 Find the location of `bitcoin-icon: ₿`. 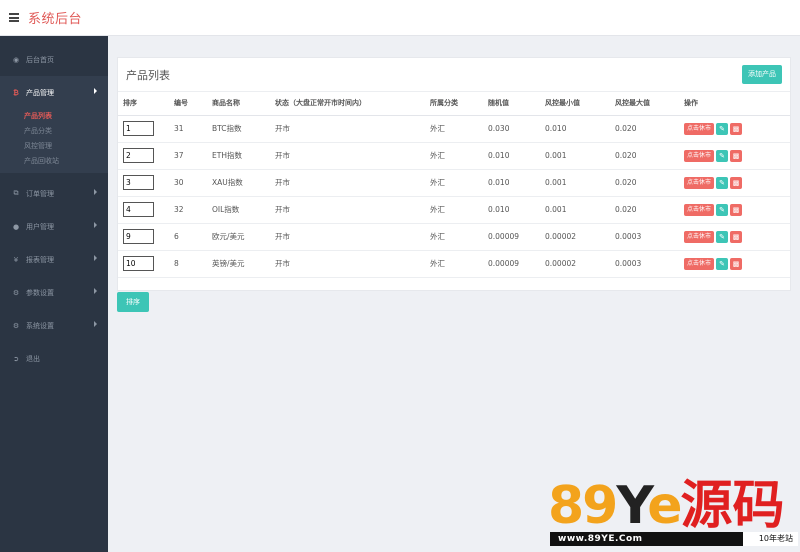

bitcoin-icon: ₿ is located at coordinates (16, 92).